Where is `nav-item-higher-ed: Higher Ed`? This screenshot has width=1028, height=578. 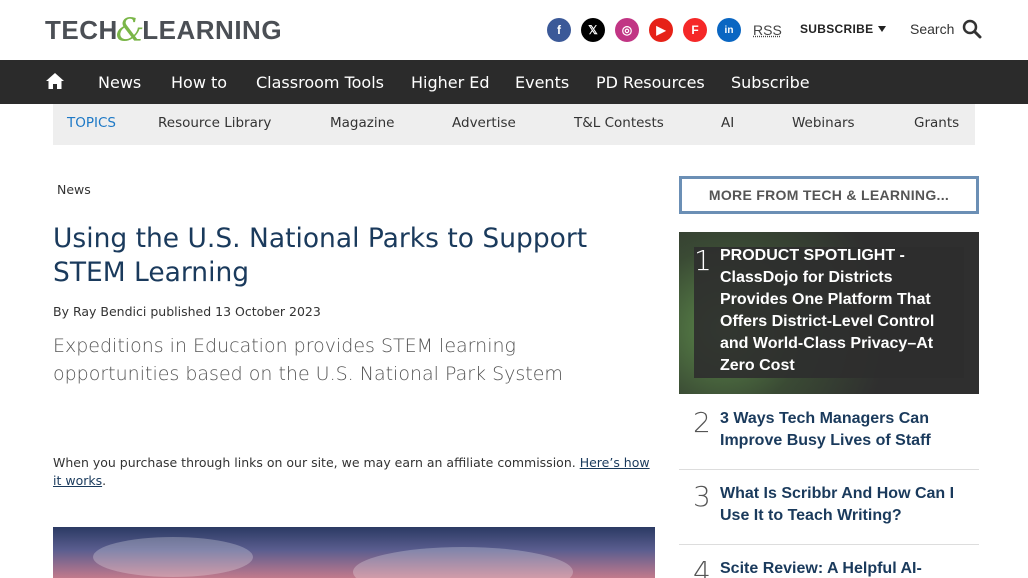
nav-item-higher-ed: Higher Ed is located at coordinates (450, 82).